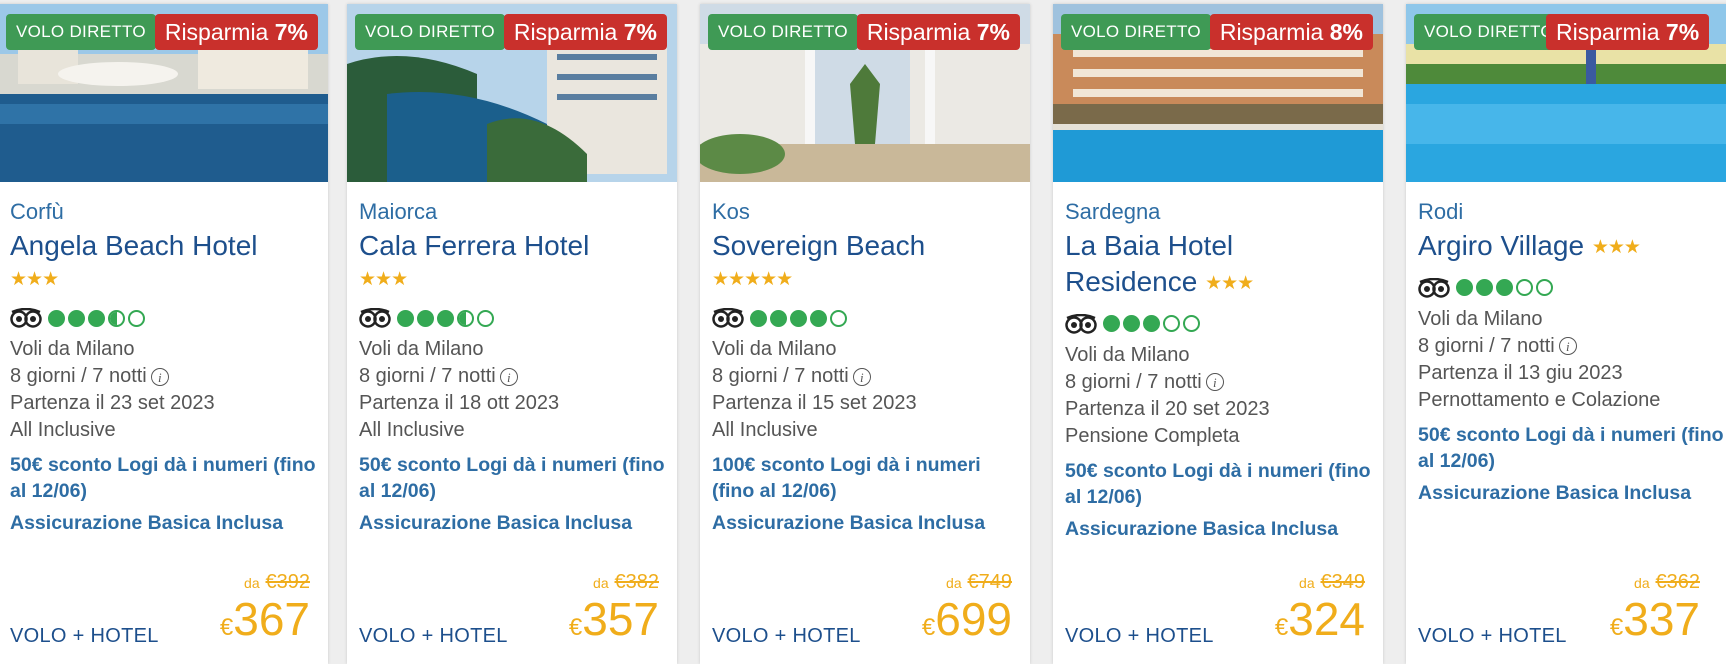  What do you see at coordinates (163, 246) in the screenshot?
I see `hotel-name: Angela Beach Hotel` at bounding box center [163, 246].